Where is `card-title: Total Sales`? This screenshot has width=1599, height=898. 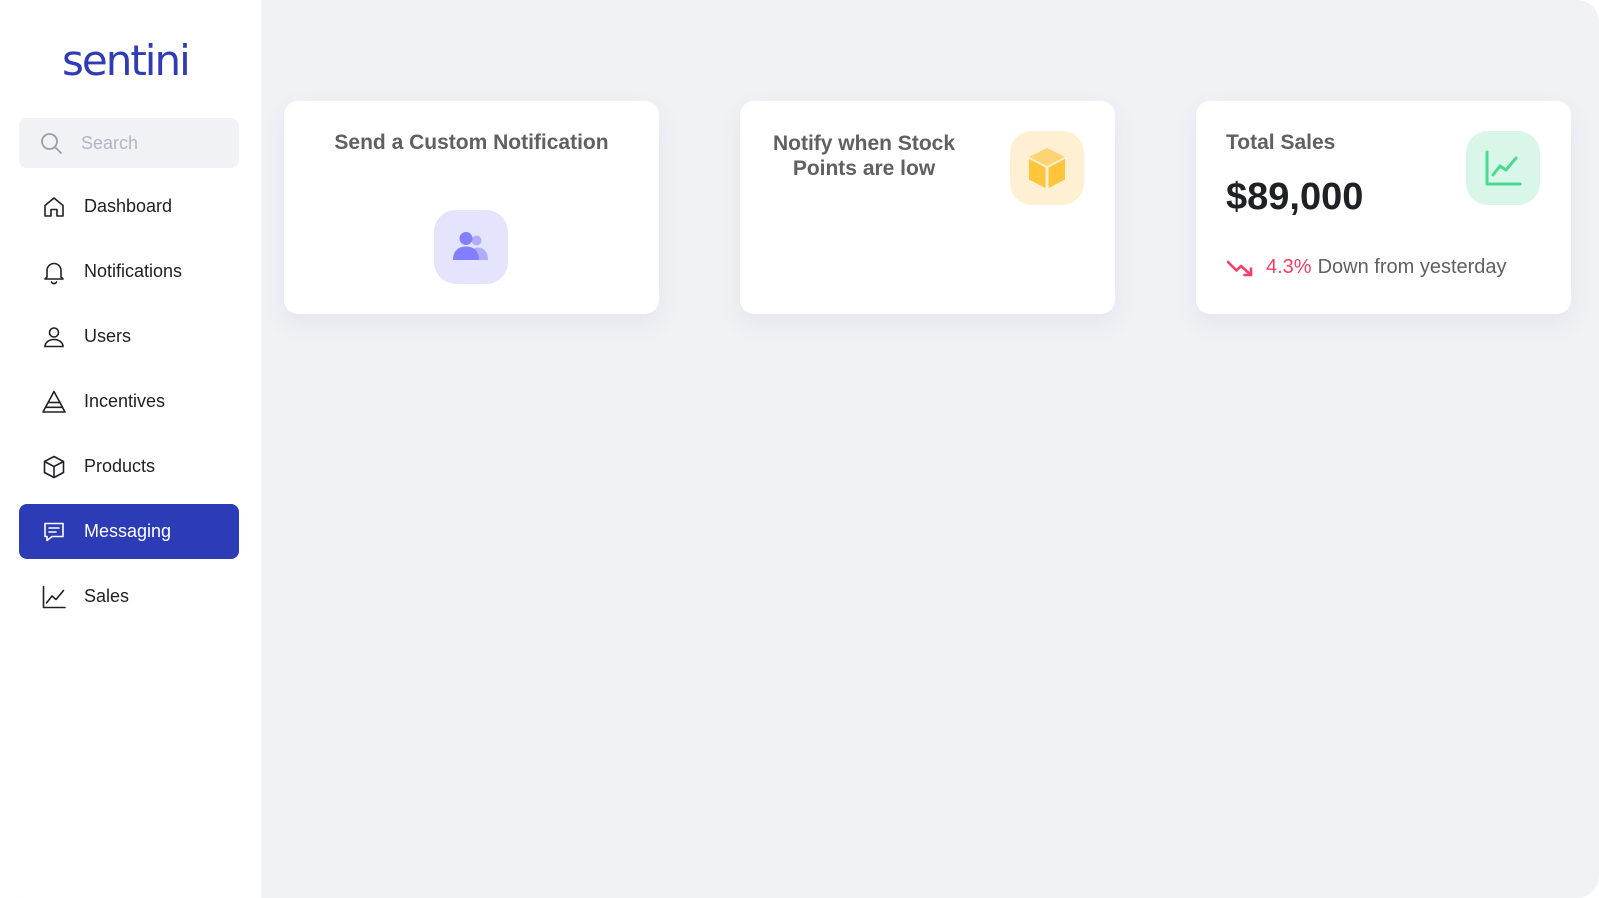 card-title: Total Sales is located at coordinates (1281, 142).